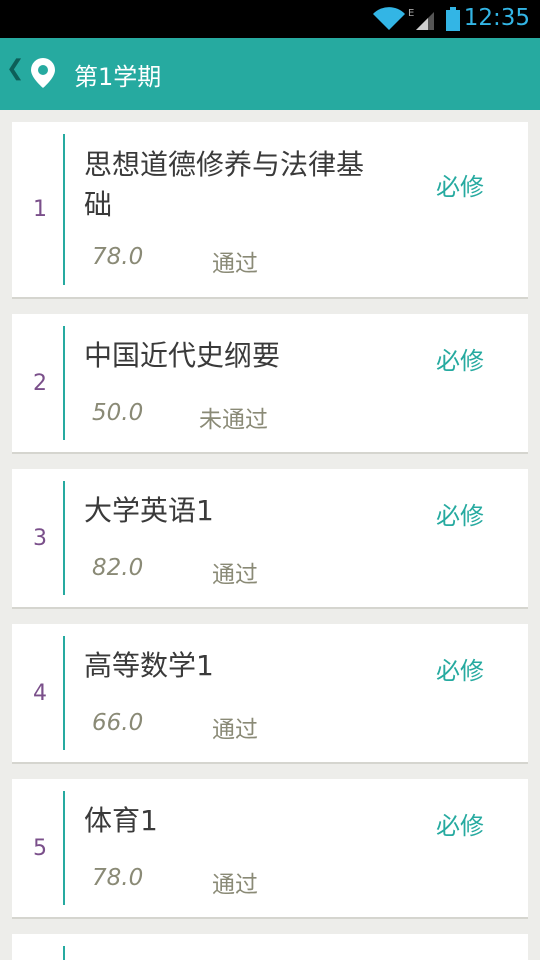 This screenshot has height=960, width=540. What do you see at coordinates (496, 18) in the screenshot?
I see `status-time: 12:35` at bounding box center [496, 18].